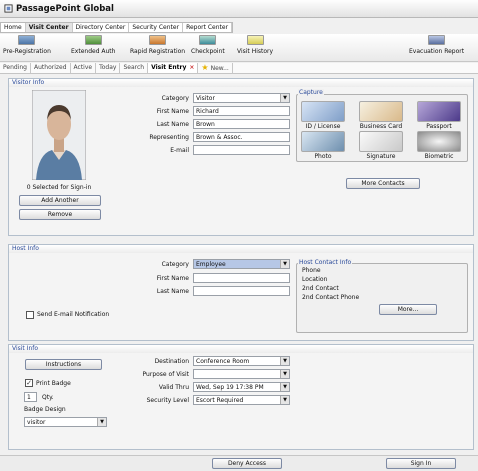 Image resolution: width=478 pixels, height=471 pixels. I want to click on capture-title: Capture, so click(311, 92).